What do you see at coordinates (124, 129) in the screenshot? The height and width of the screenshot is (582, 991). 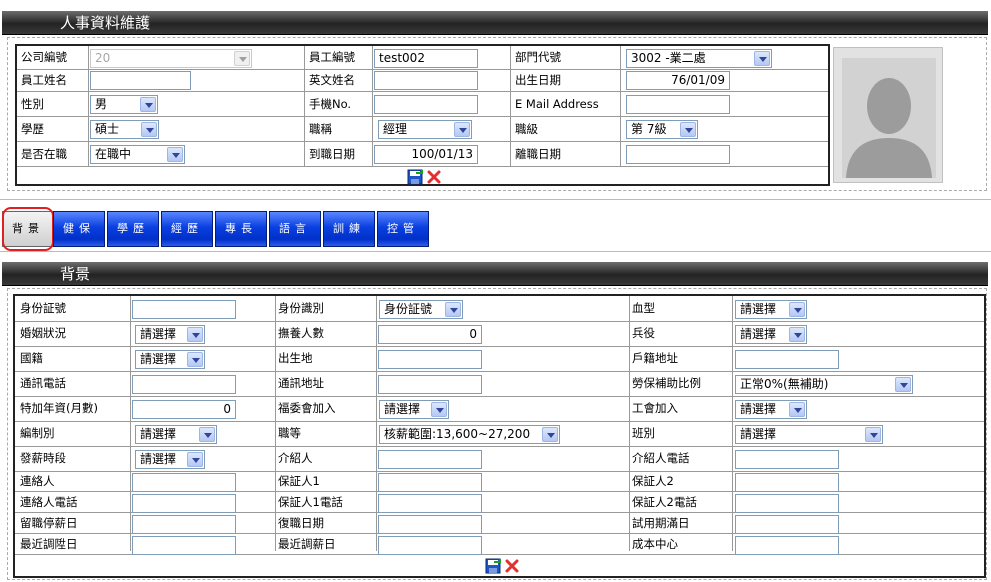 I see `education-select: 碩士` at bounding box center [124, 129].